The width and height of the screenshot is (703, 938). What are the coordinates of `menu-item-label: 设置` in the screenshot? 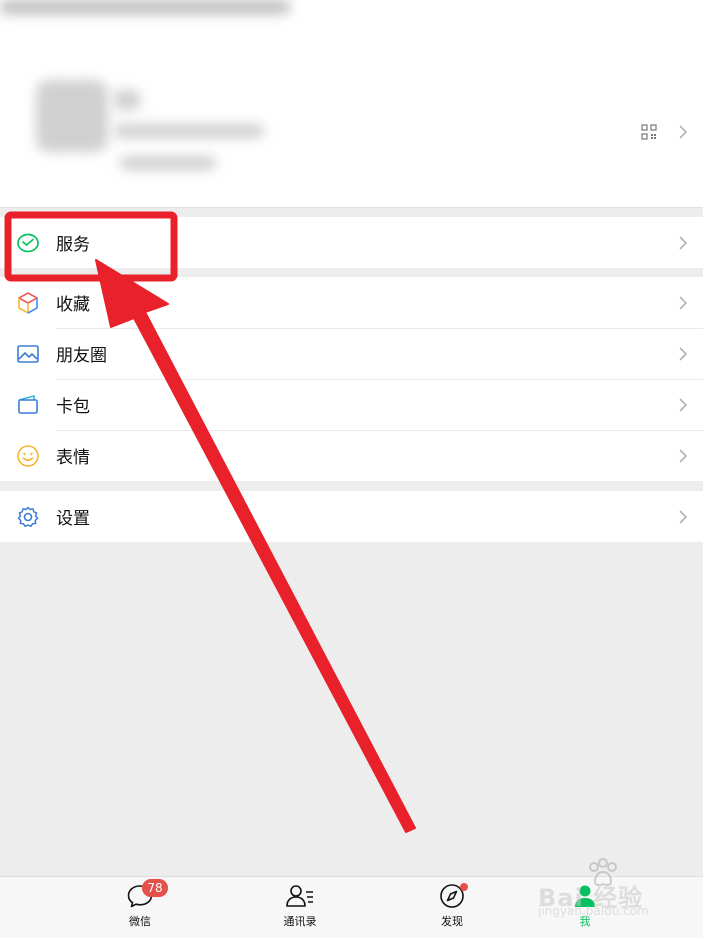 It's located at (73, 519).